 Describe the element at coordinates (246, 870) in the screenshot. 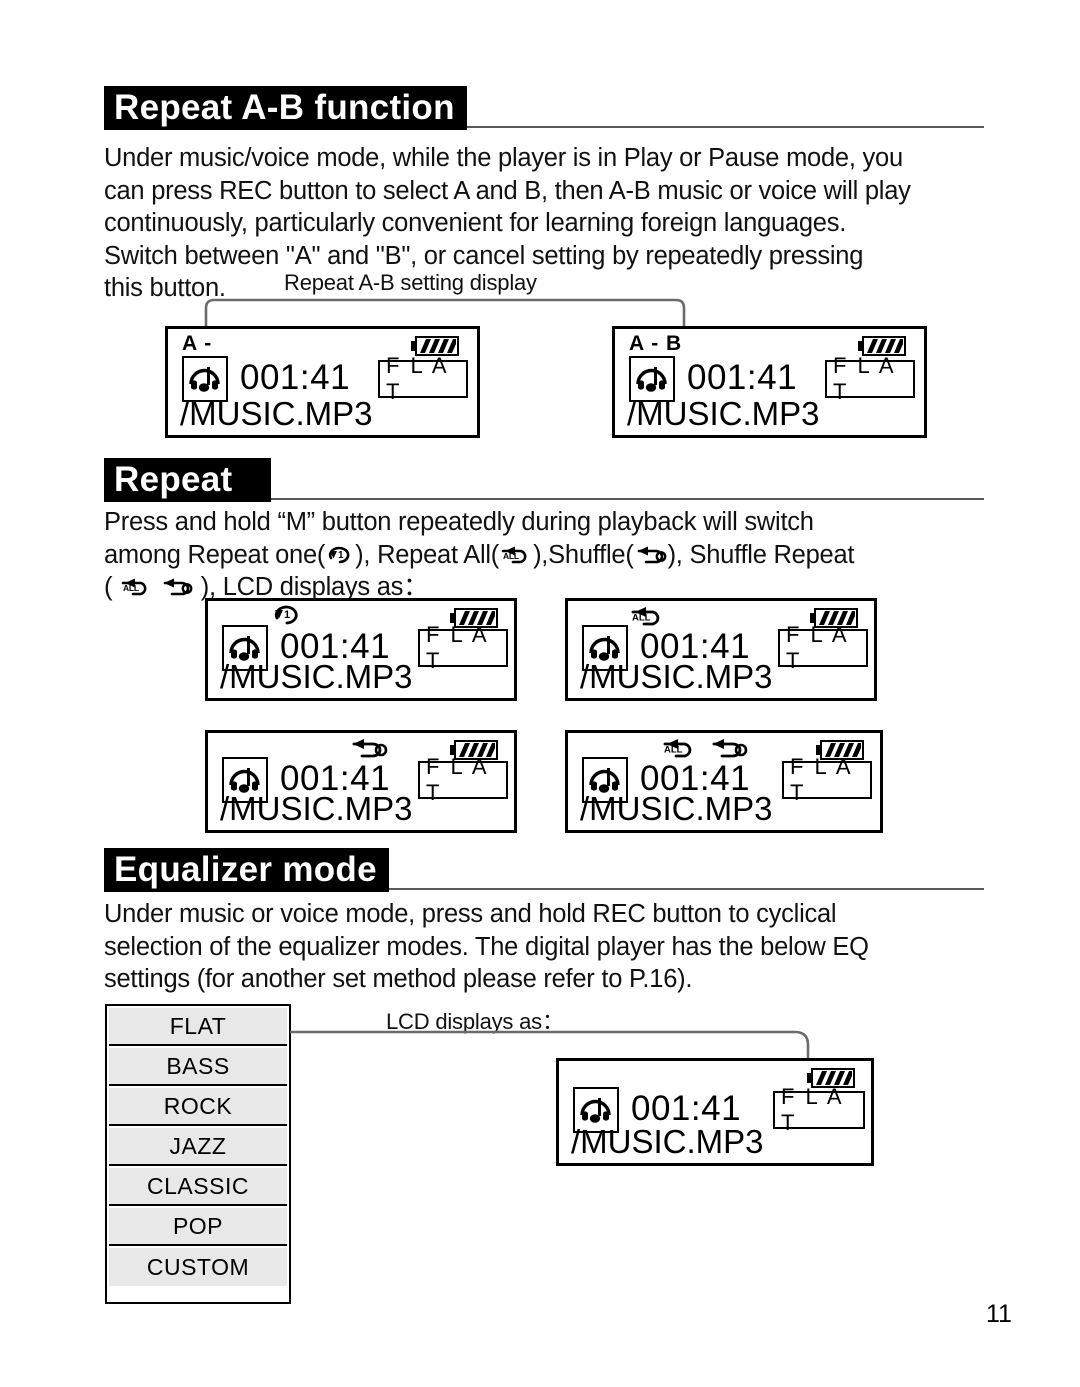

I see `section-title-equalizer: Equalizer mode` at that location.